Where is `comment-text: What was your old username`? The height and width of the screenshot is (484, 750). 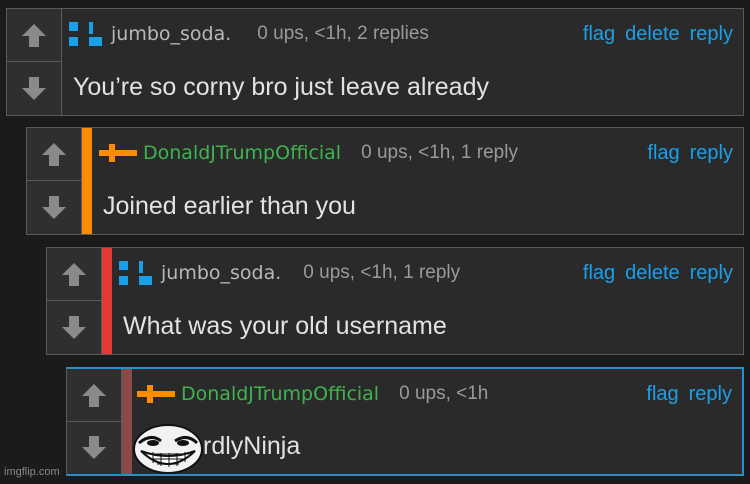 comment-text: What was your old username is located at coordinates (285, 325).